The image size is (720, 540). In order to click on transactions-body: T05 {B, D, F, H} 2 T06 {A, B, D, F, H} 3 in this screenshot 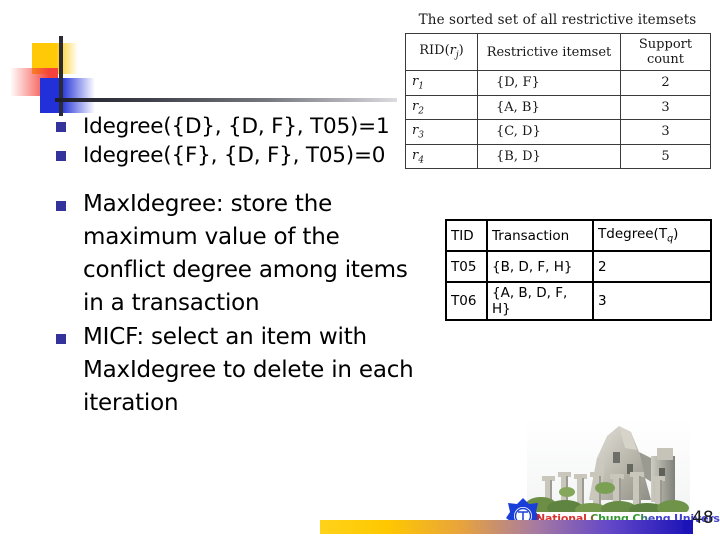, I will do `click(578, 285)`.